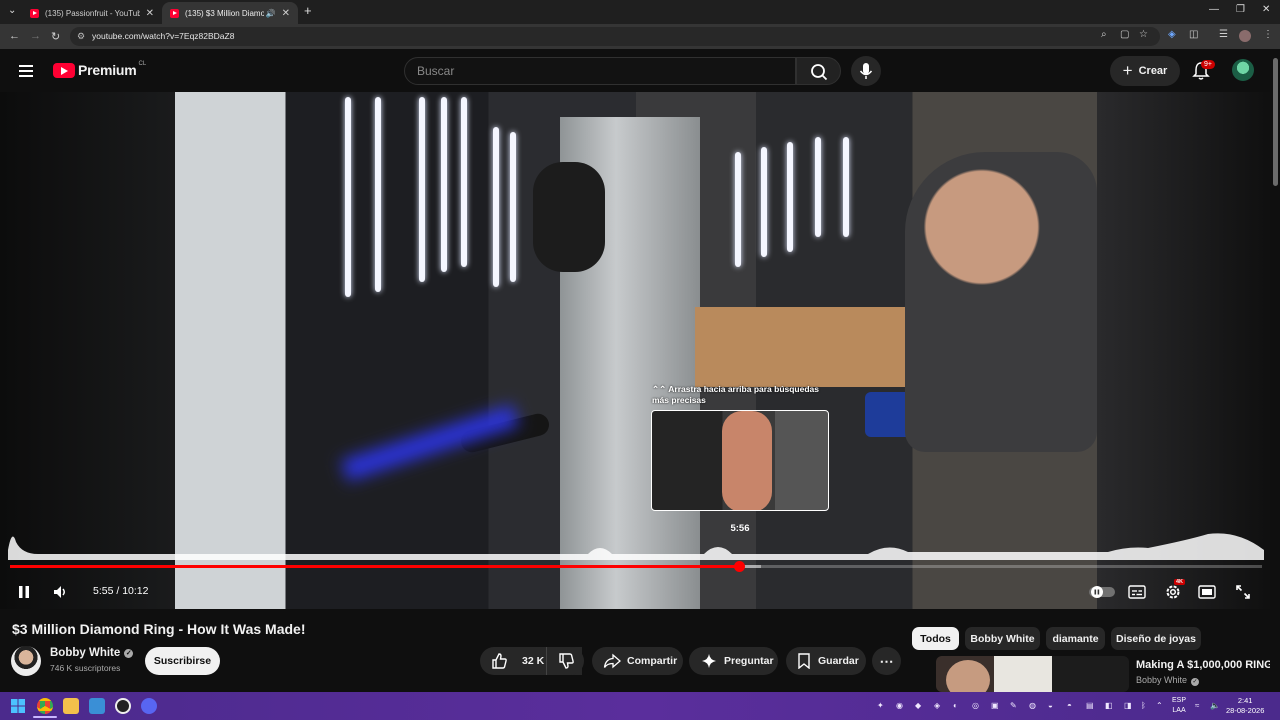 The width and height of the screenshot is (1280, 720). Describe the element at coordinates (918, 705) in the screenshot. I see `tray-icon: ◆` at that location.